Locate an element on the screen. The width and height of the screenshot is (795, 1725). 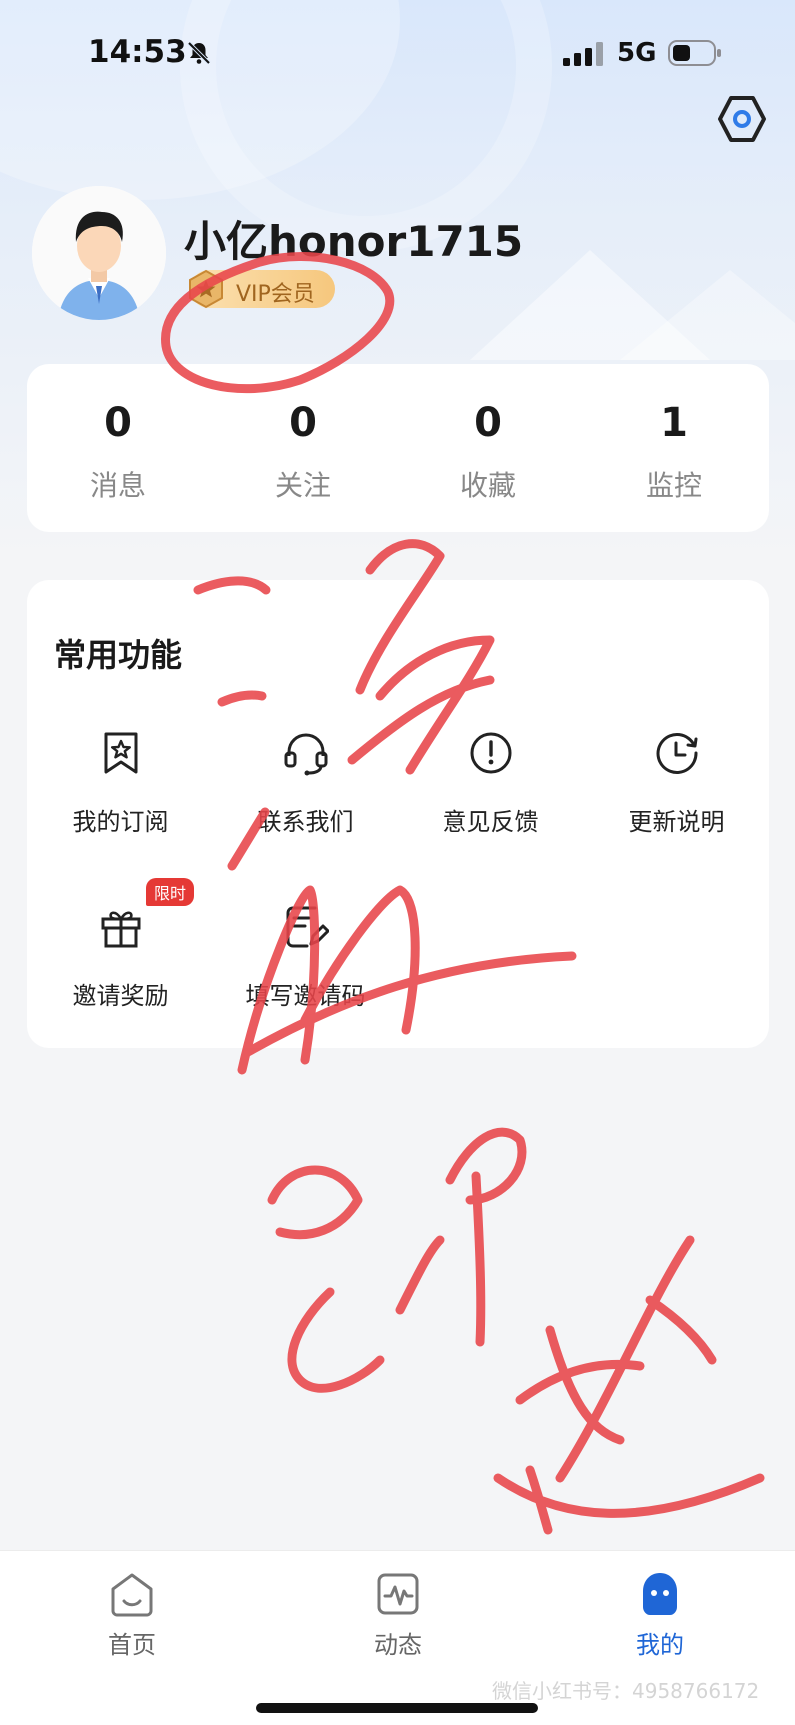
tab-home: 首页 is located at coordinates (132, 1616).